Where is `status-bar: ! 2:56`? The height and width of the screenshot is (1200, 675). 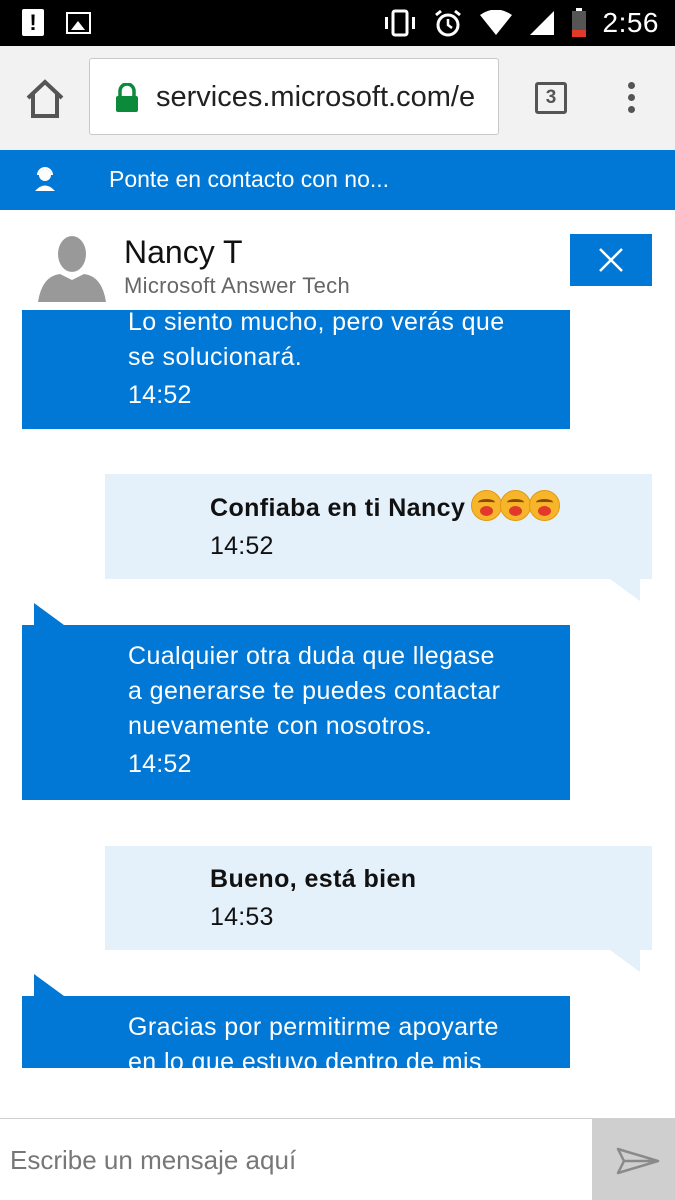 status-bar: ! 2:56 is located at coordinates (337, 23).